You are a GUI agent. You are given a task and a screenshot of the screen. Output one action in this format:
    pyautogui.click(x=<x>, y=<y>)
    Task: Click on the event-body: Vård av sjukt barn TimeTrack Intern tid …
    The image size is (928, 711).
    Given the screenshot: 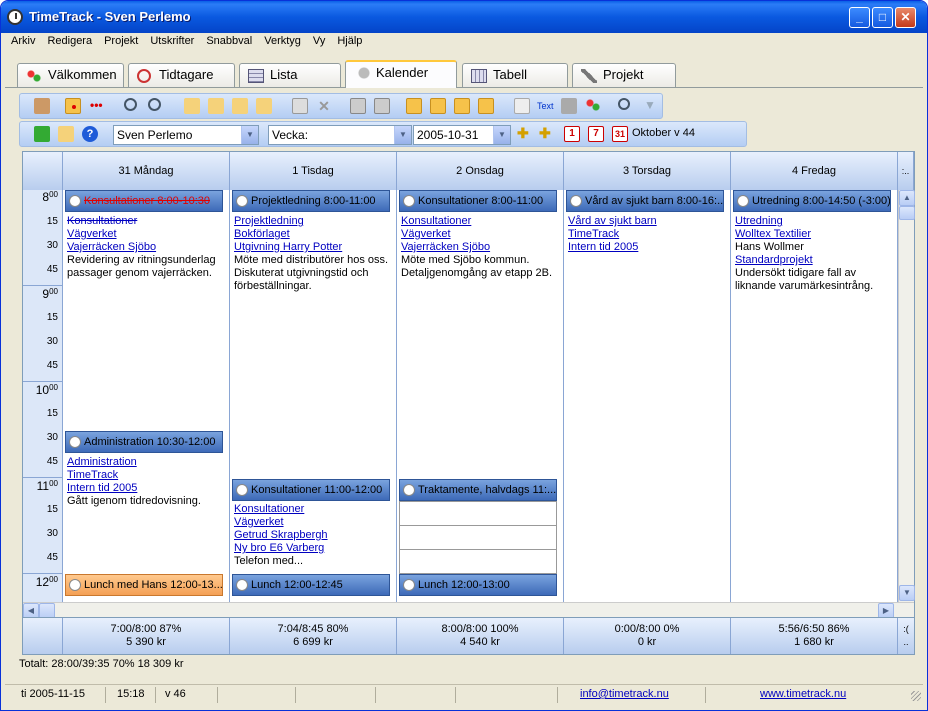 What is the action you would take?
    pyautogui.click(x=645, y=234)
    